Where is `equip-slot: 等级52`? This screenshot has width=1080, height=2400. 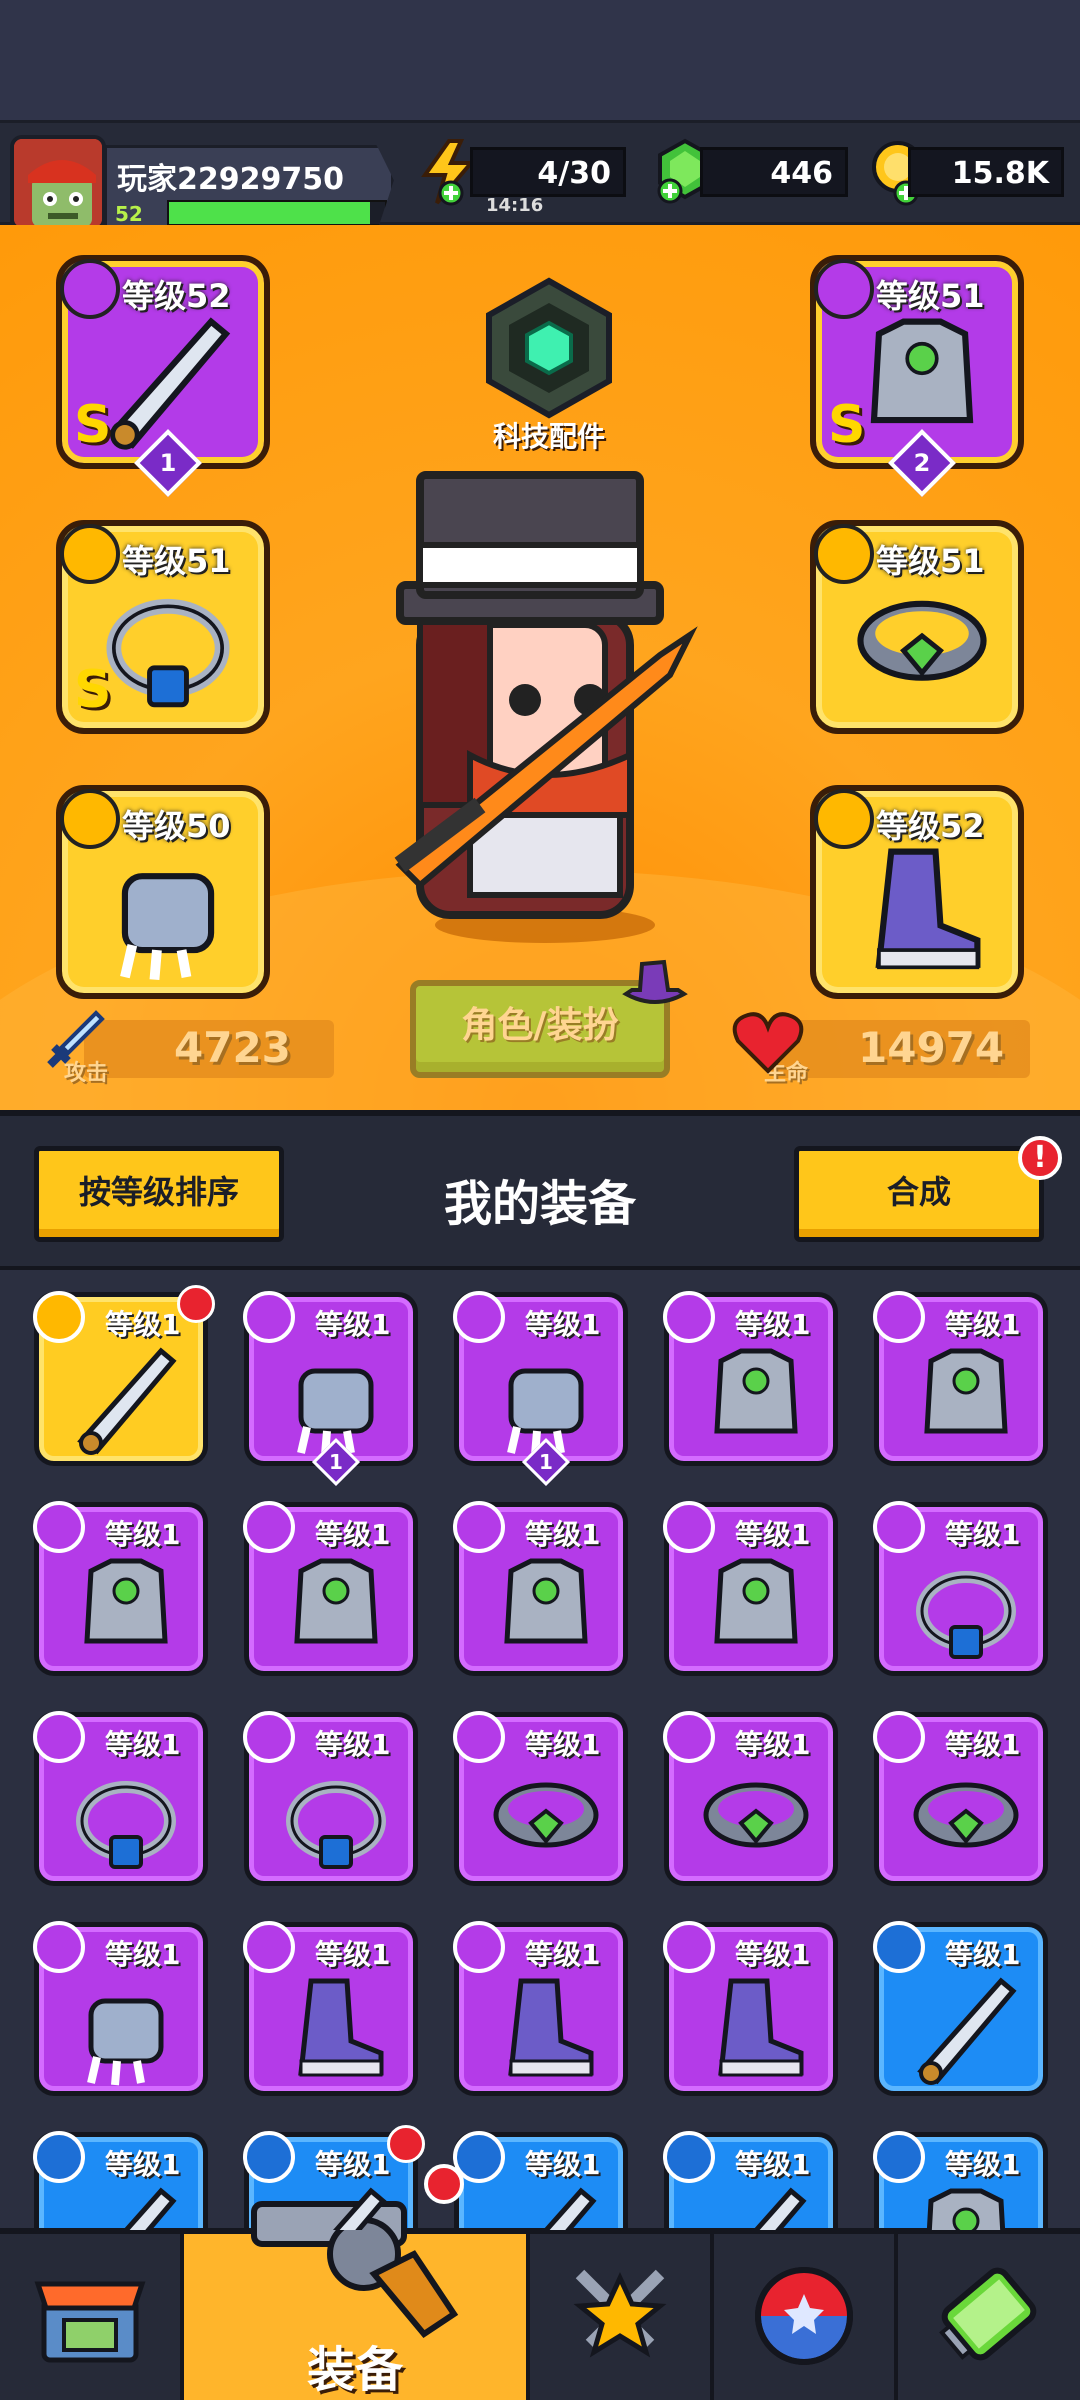 equip-slot: 等级52 is located at coordinates (917, 892).